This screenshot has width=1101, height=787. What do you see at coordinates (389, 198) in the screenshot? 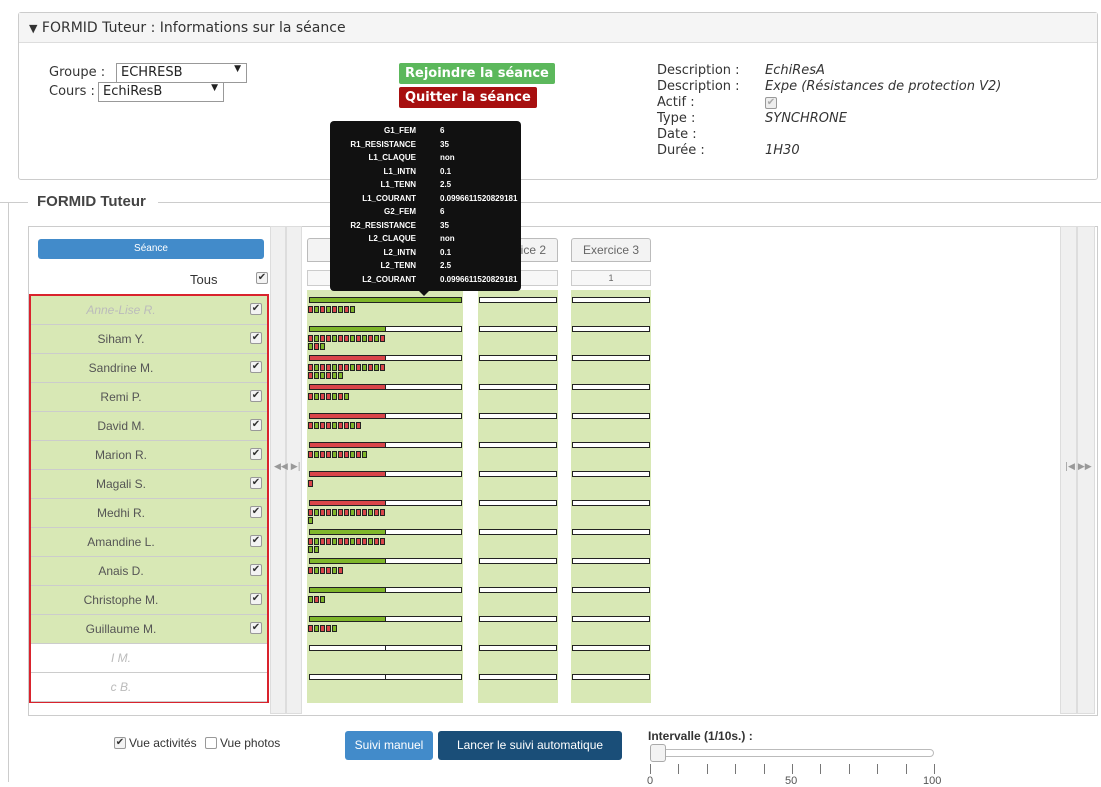
I see `tooltip-key: L1_COURANT` at bounding box center [389, 198].